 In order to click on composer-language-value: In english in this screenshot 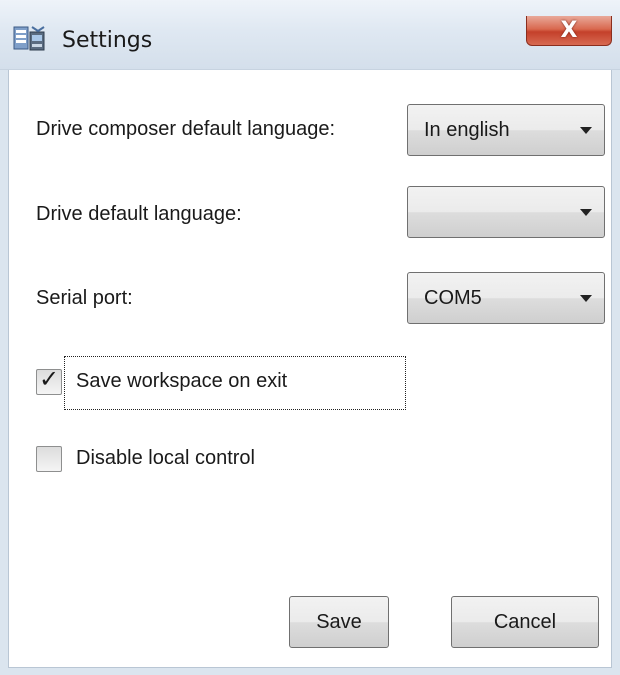, I will do `click(467, 130)`.